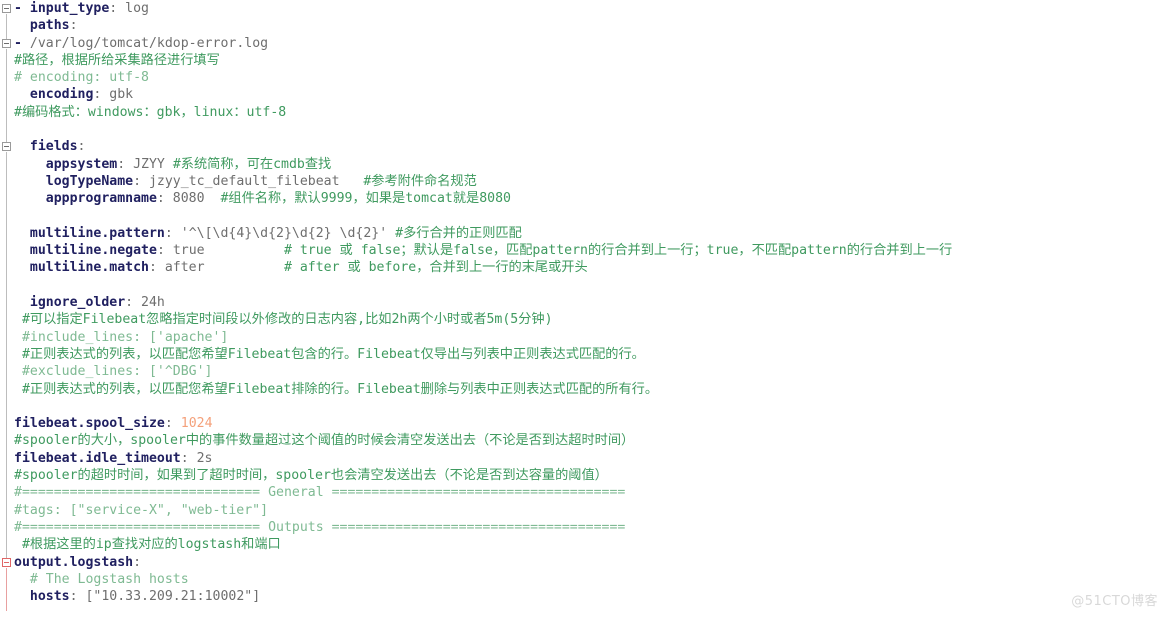 The width and height of the screenshot is (1176, 619). What do you see at coordinates (595, 8) in the screenshot?
I see `code-line: - input_type: log` at bounding box center [595, 8].